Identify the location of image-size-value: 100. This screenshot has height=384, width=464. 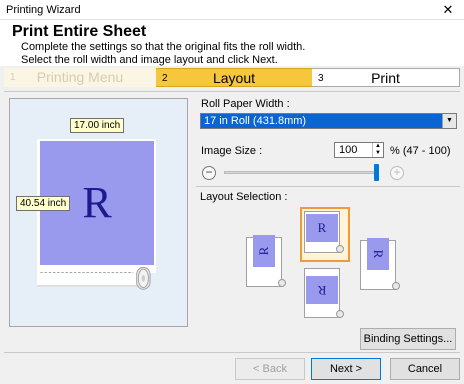
(348, 150).